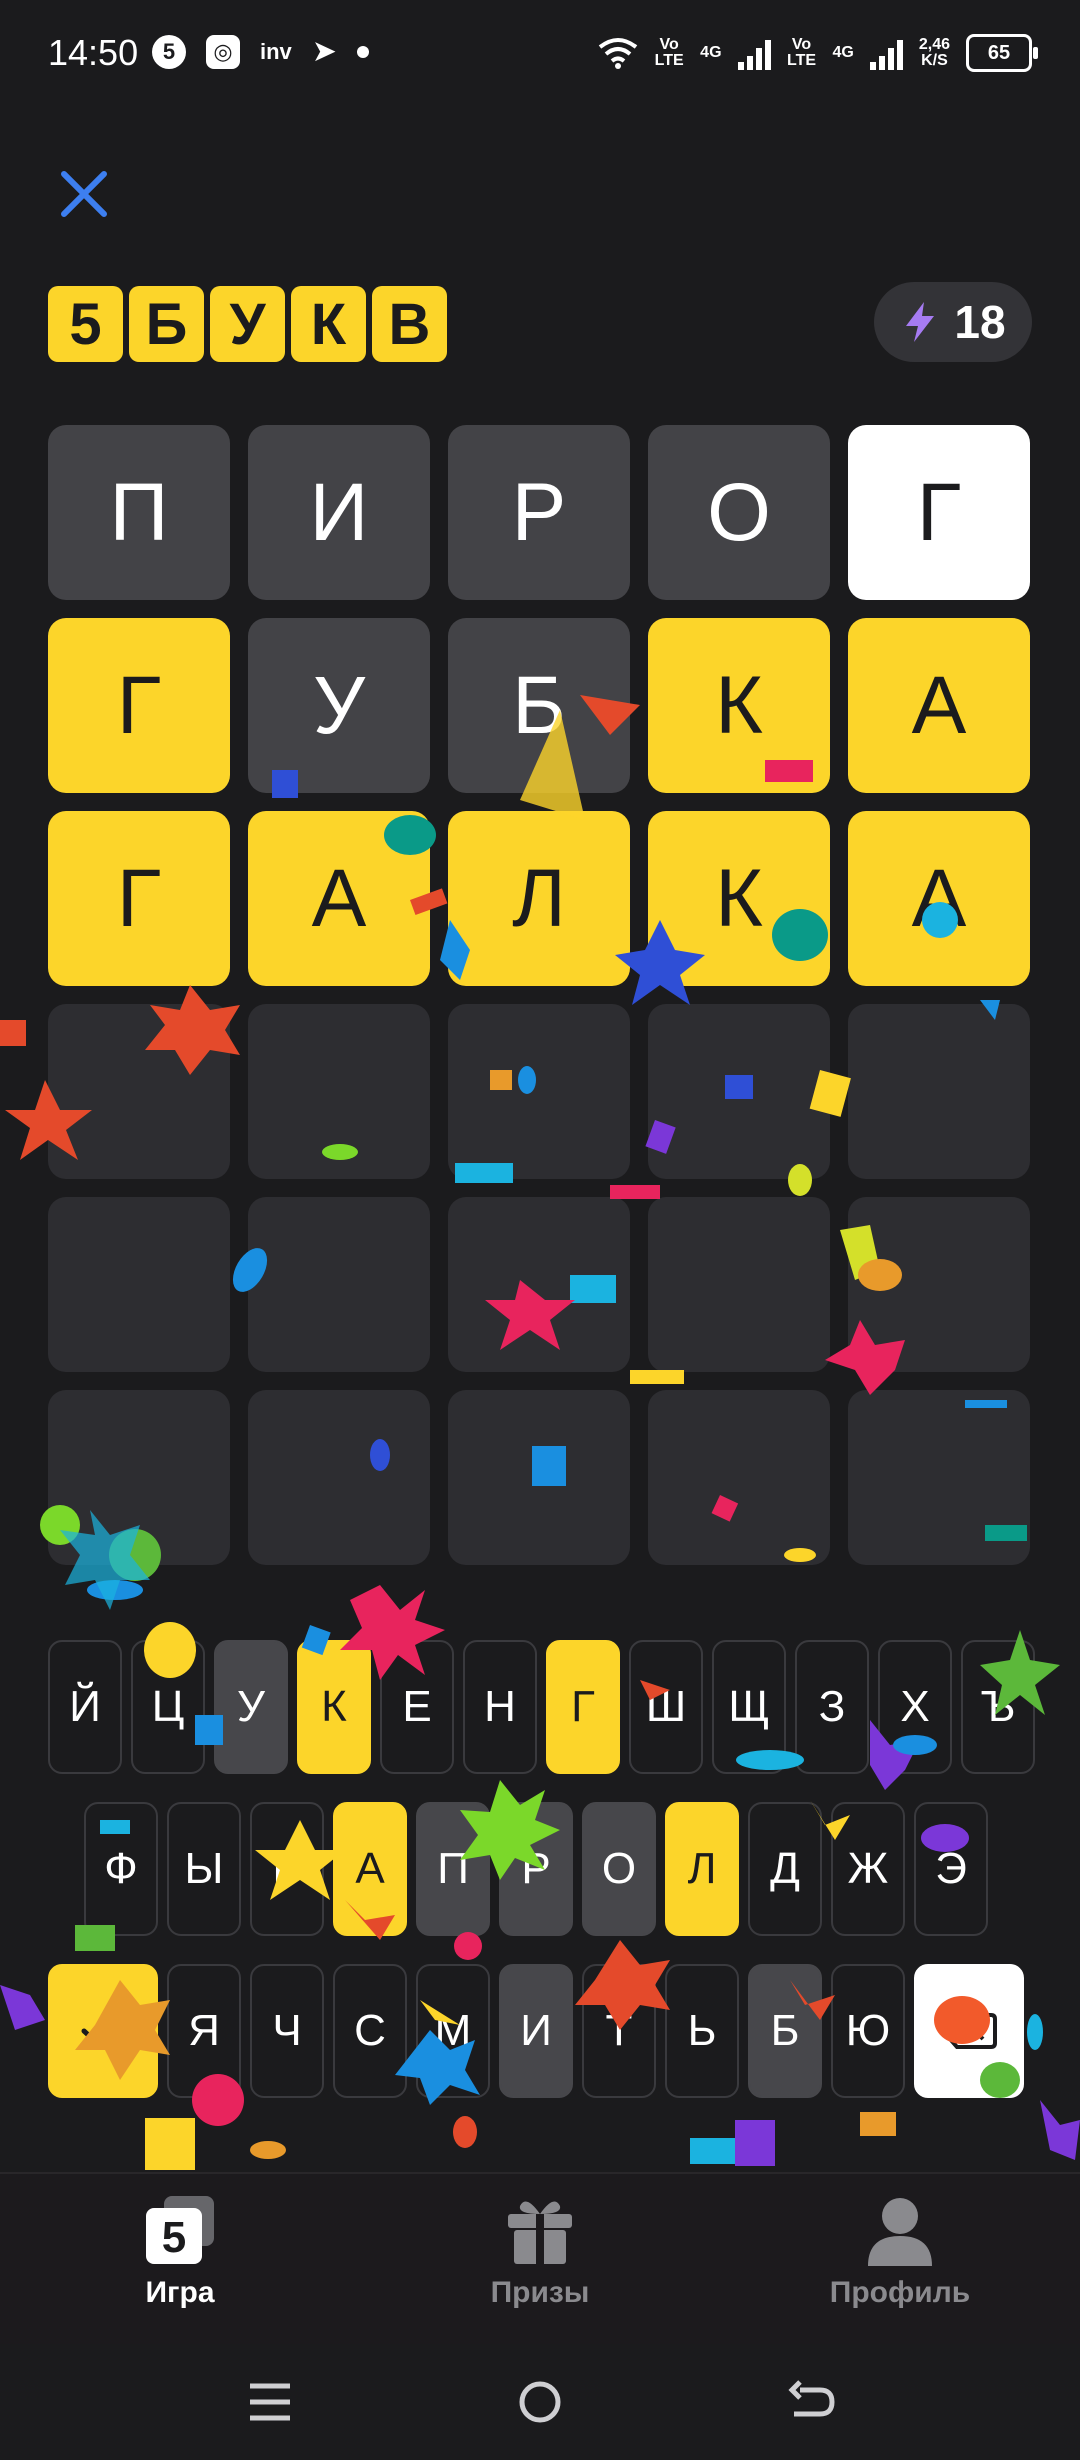 The width and height of the screenshot is (1080, 2460). What do you see at coordinates (270, 2402) in the screenshot?
I see `menu-icon` at bounding box center [270, 2402].